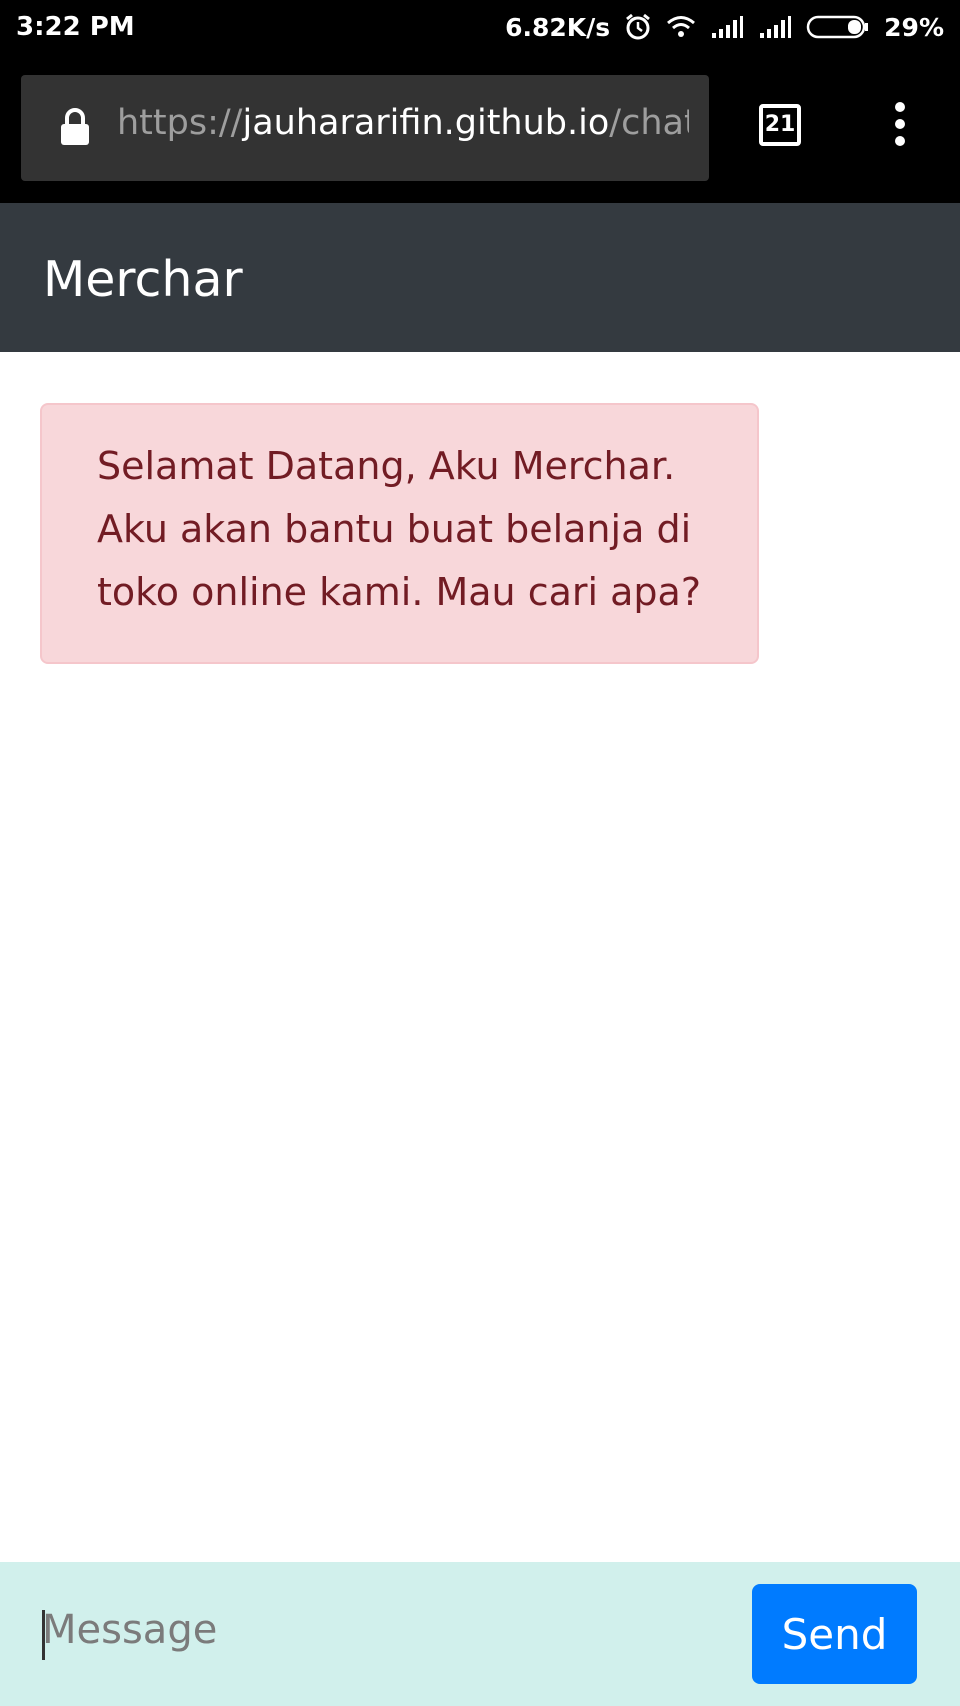 This screenshot has height=1706, width=960. Describe the element at coordinates (558, 27) in the screenshot. I see `network-speed: 6.82K/s` at that location.